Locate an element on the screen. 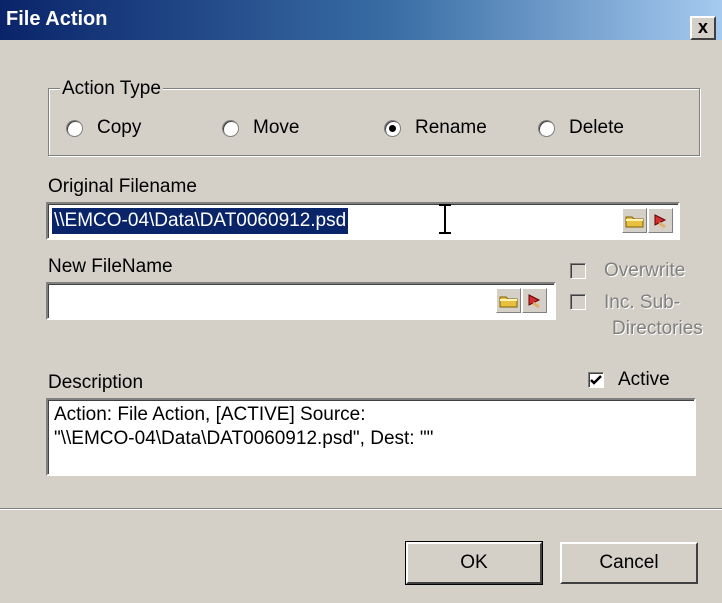 This screenshot has width=722, height=603. window-title: File Action is located at coordinates (57, 19).